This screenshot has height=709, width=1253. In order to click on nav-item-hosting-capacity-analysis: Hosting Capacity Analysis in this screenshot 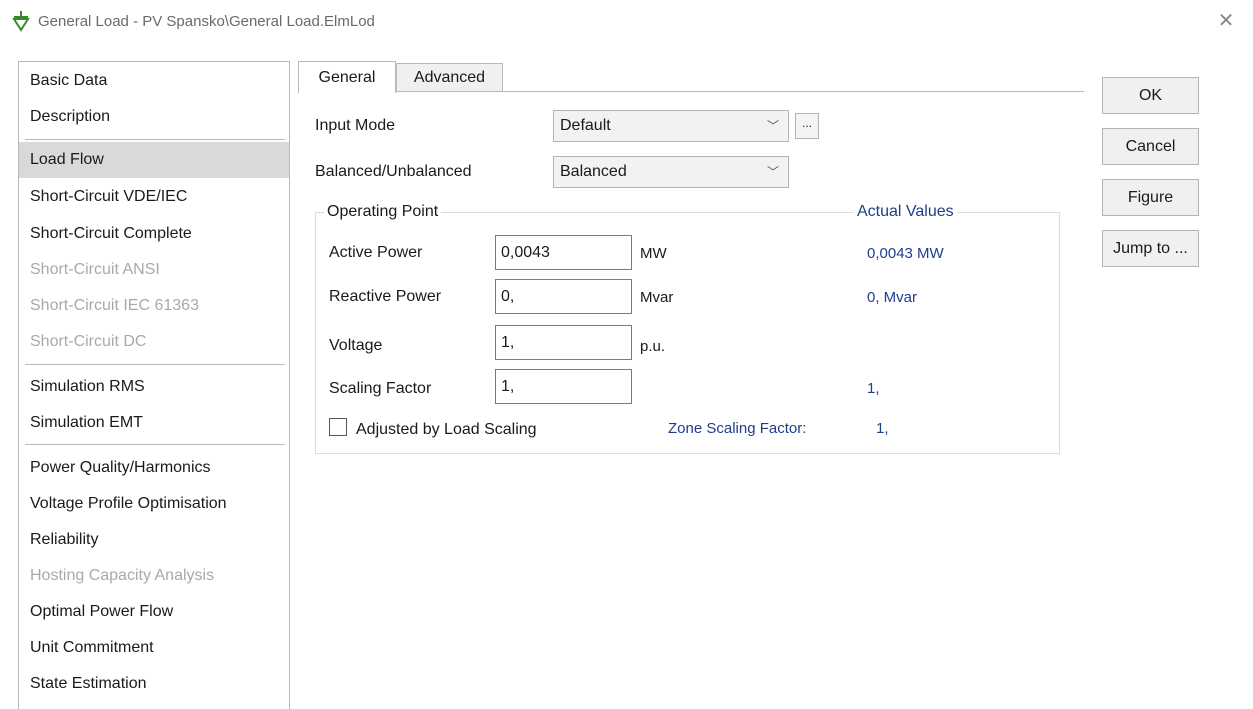, I will do `click(122, 575)`.